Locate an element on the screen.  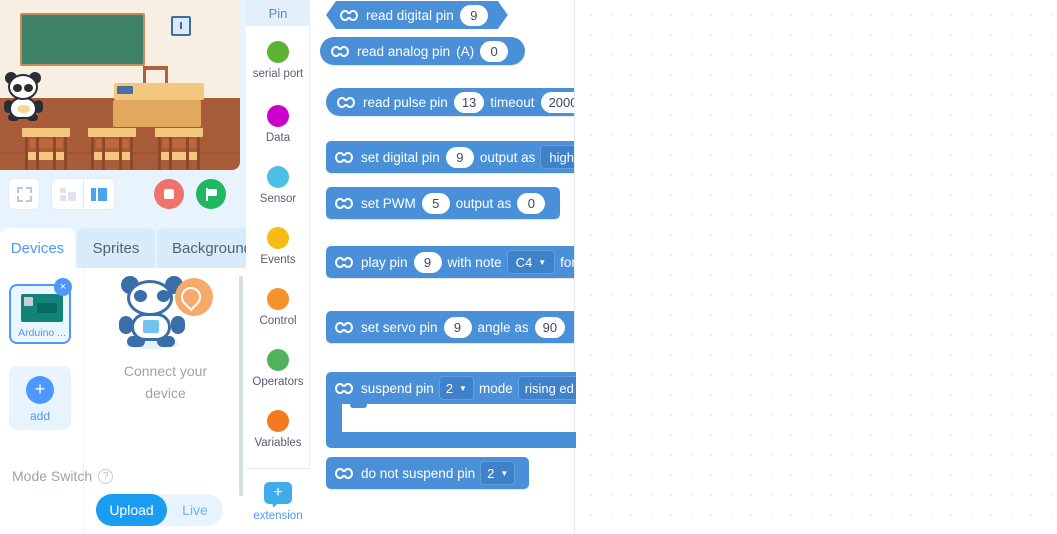
extension-label: extension is located at coordinates (278, 515).